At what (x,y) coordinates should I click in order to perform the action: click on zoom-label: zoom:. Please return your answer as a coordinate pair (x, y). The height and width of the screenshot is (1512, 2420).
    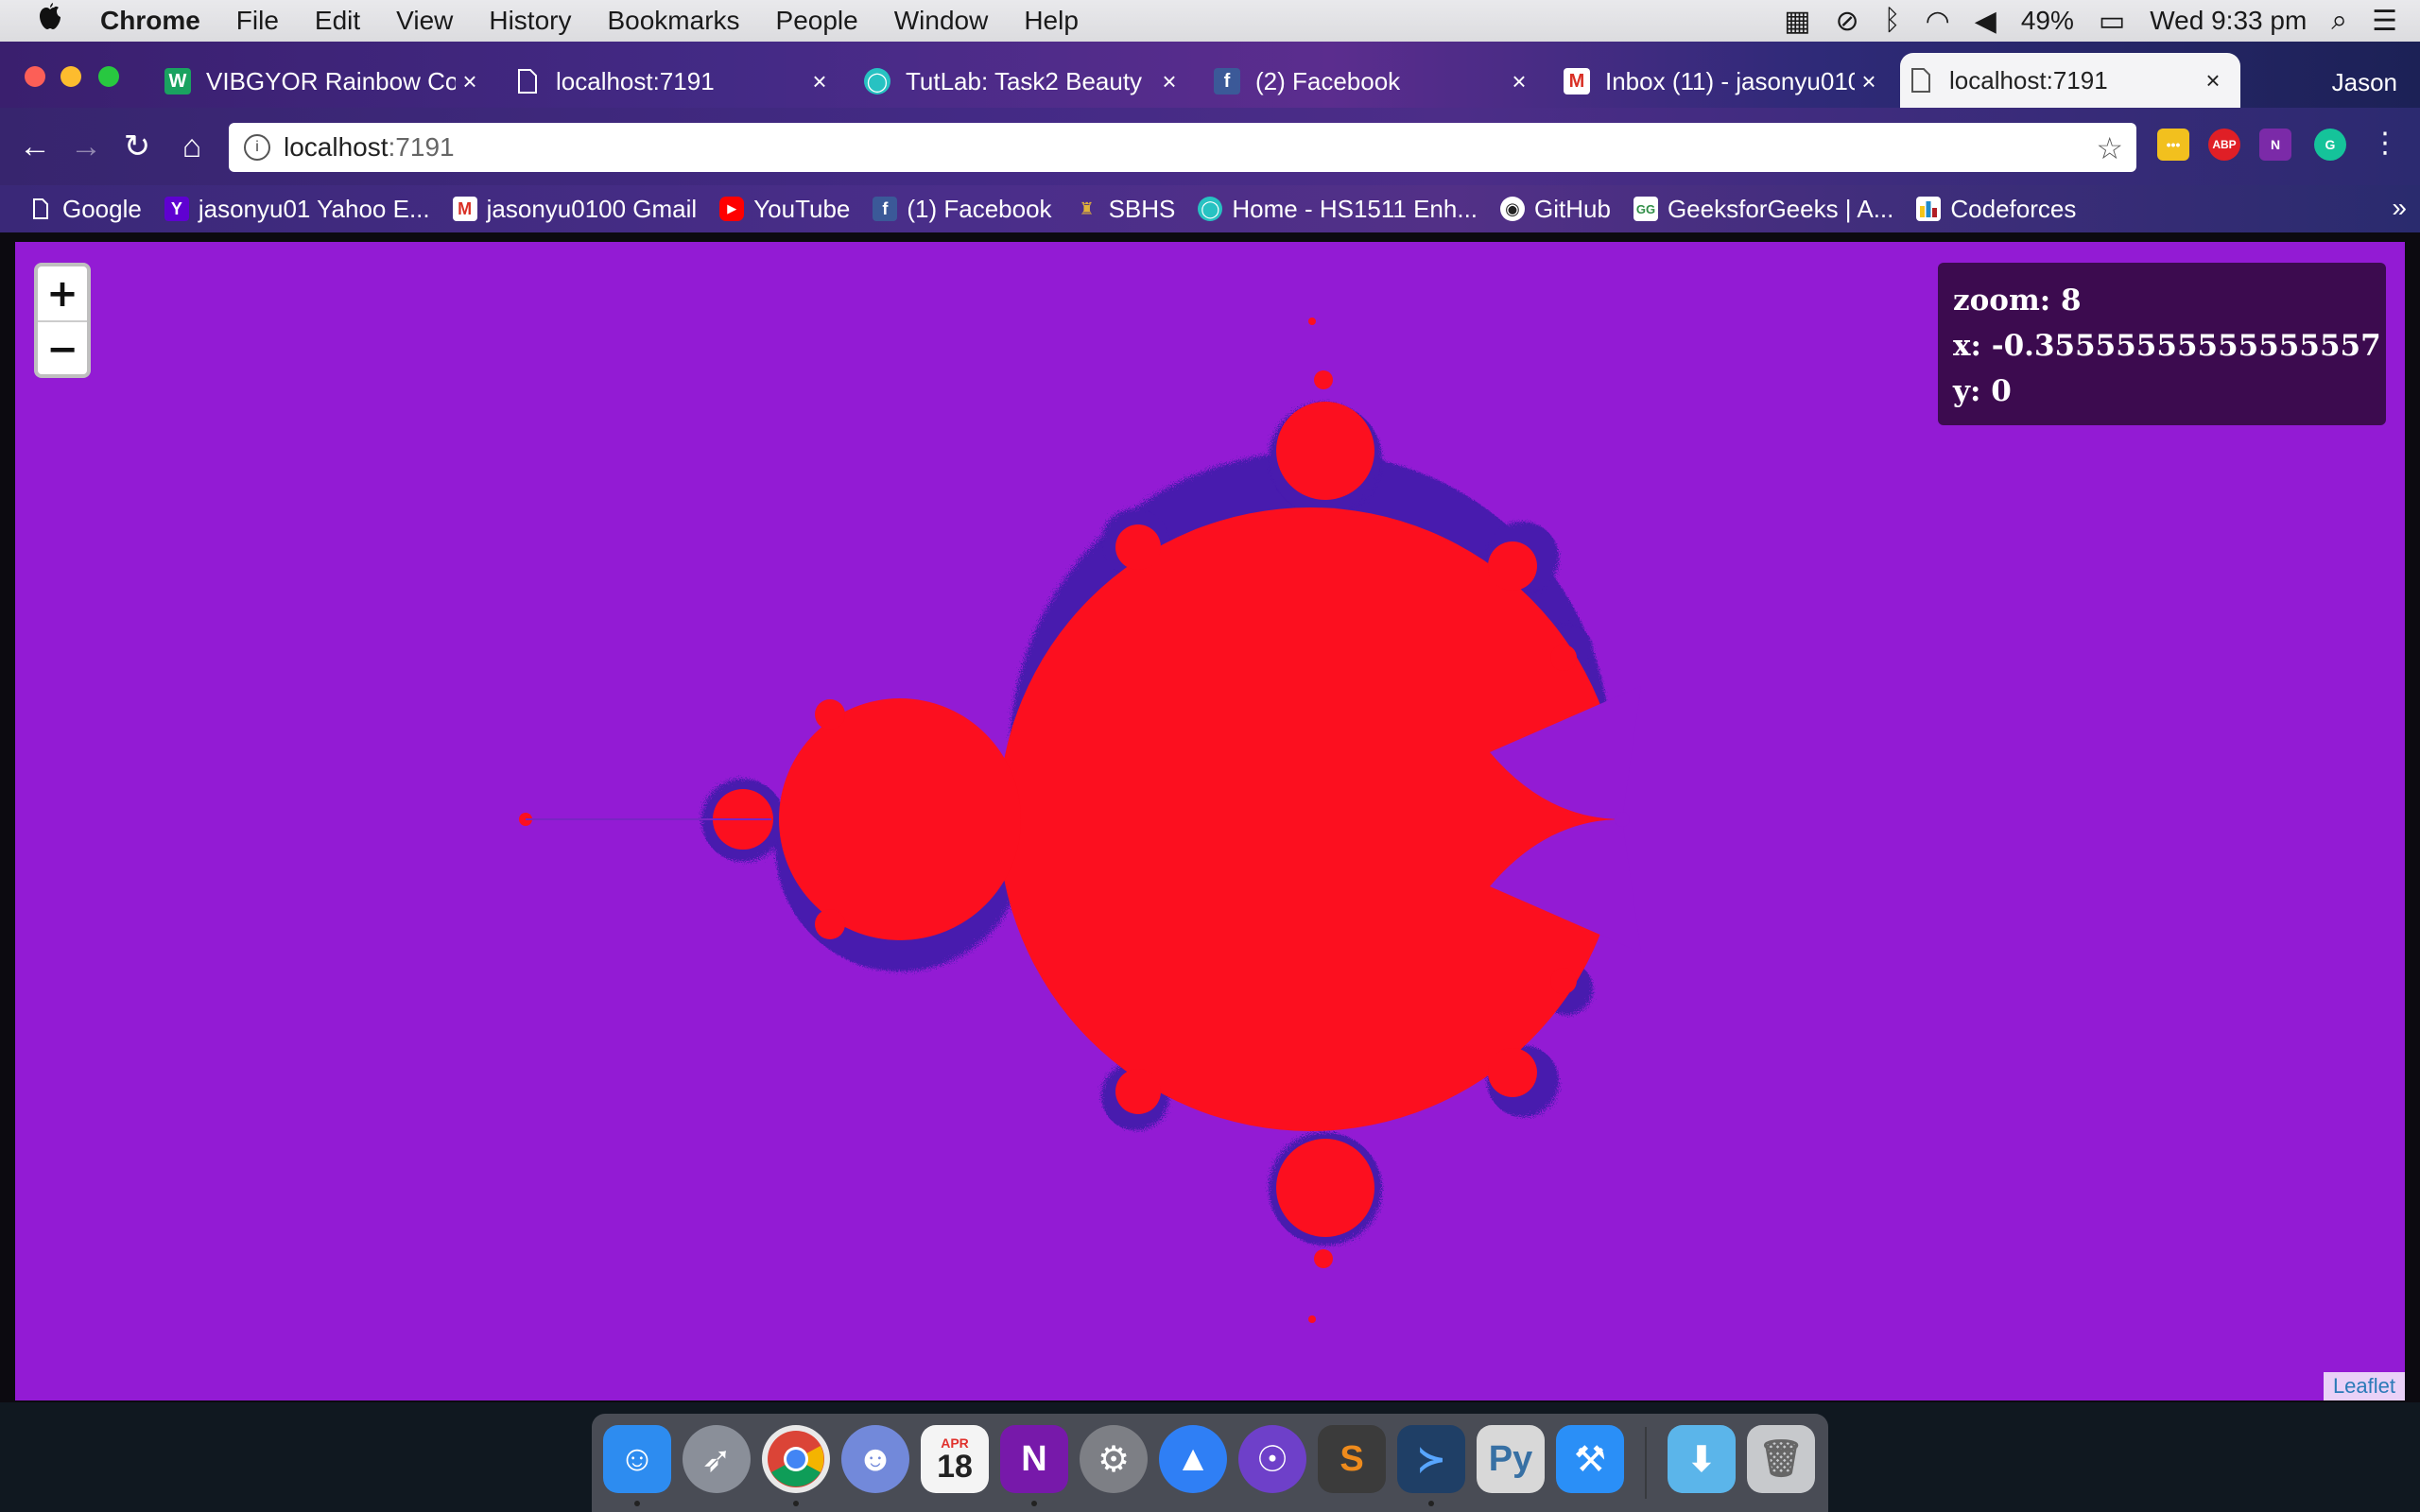
    Looking at the image, I should click on (2002, 301).